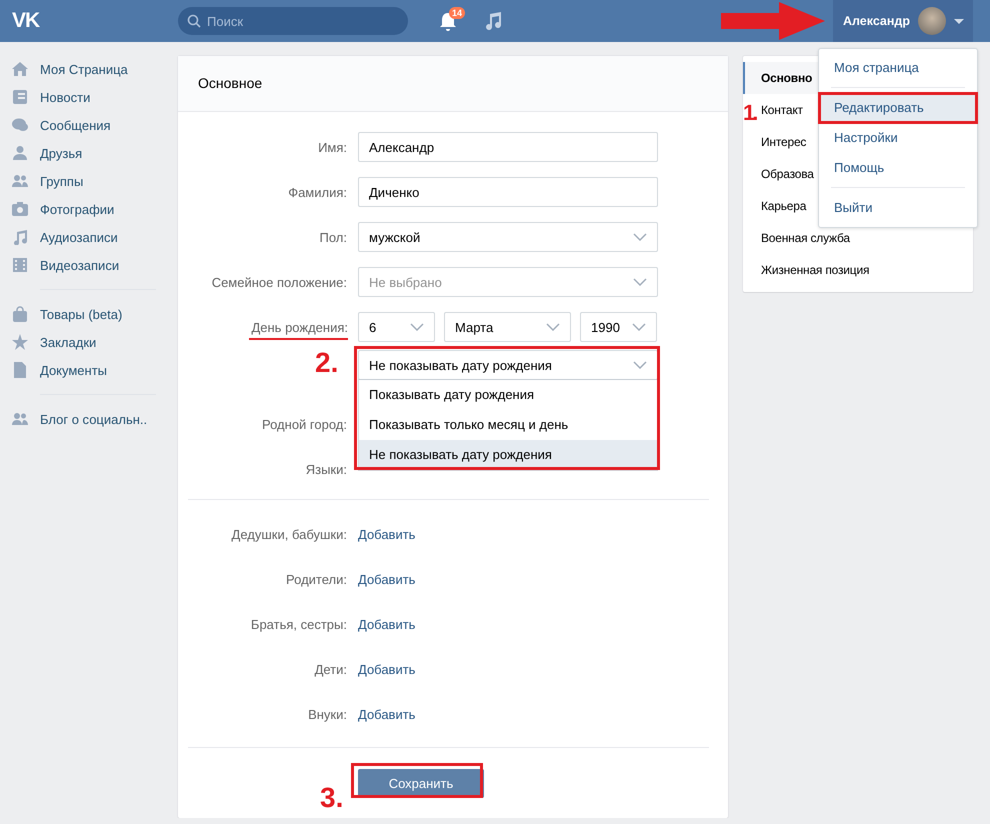 This screenshot has height=824, width=990. What do you see at coordinates (332, 147) in the screenshot?
I see `field-label: Имя:` at bounding box center [332, 147].